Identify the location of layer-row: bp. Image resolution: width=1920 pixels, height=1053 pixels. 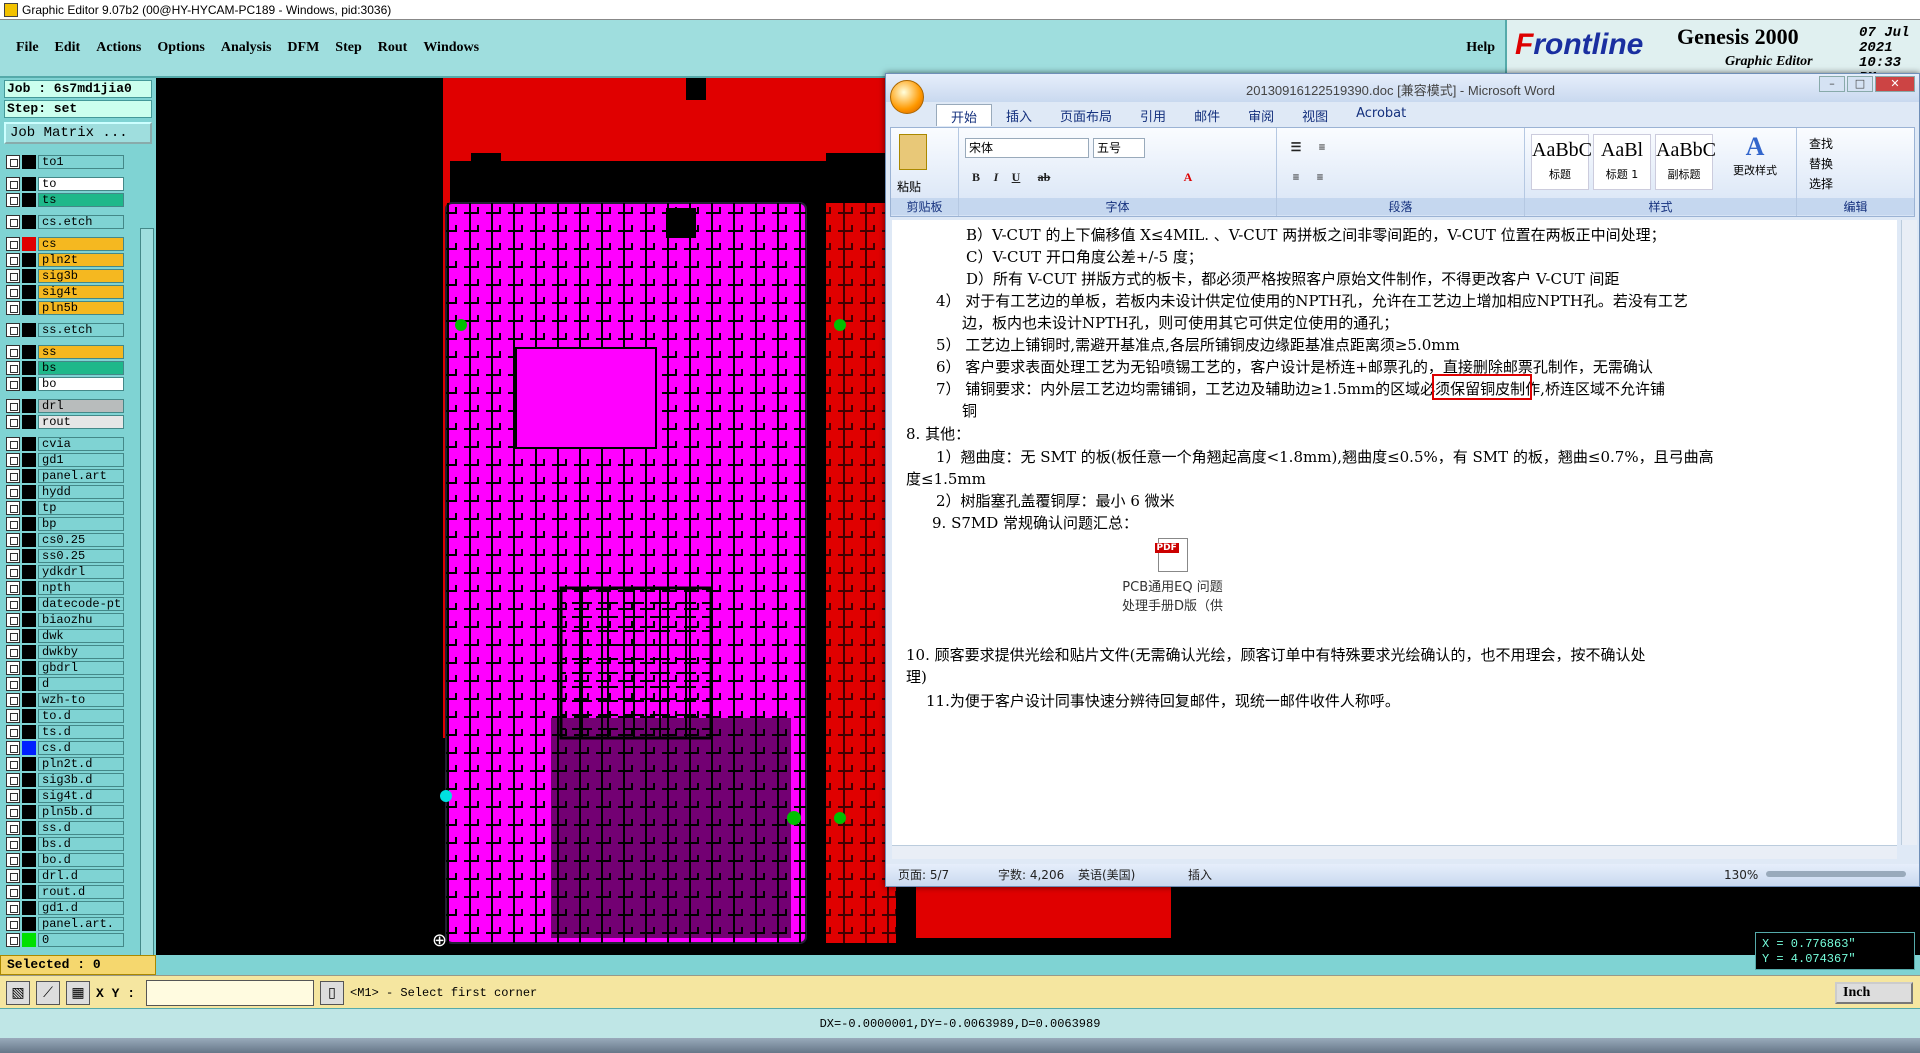
(65, 524).